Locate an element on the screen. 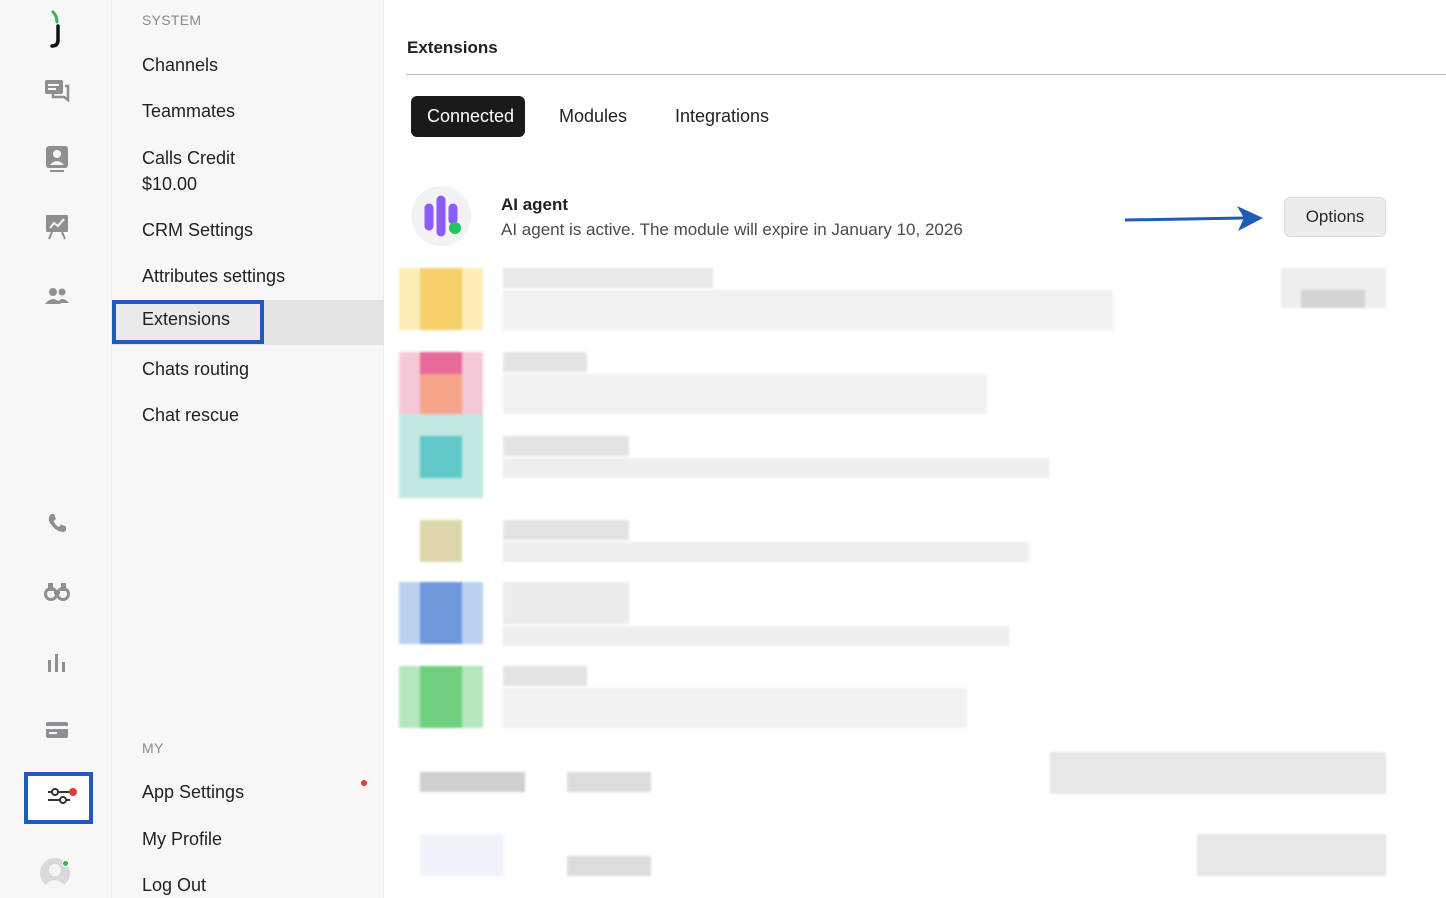 The width and height of the screenshot is (1446, 898). ai-agent-logo-icon is located at coordinates (441, 216).